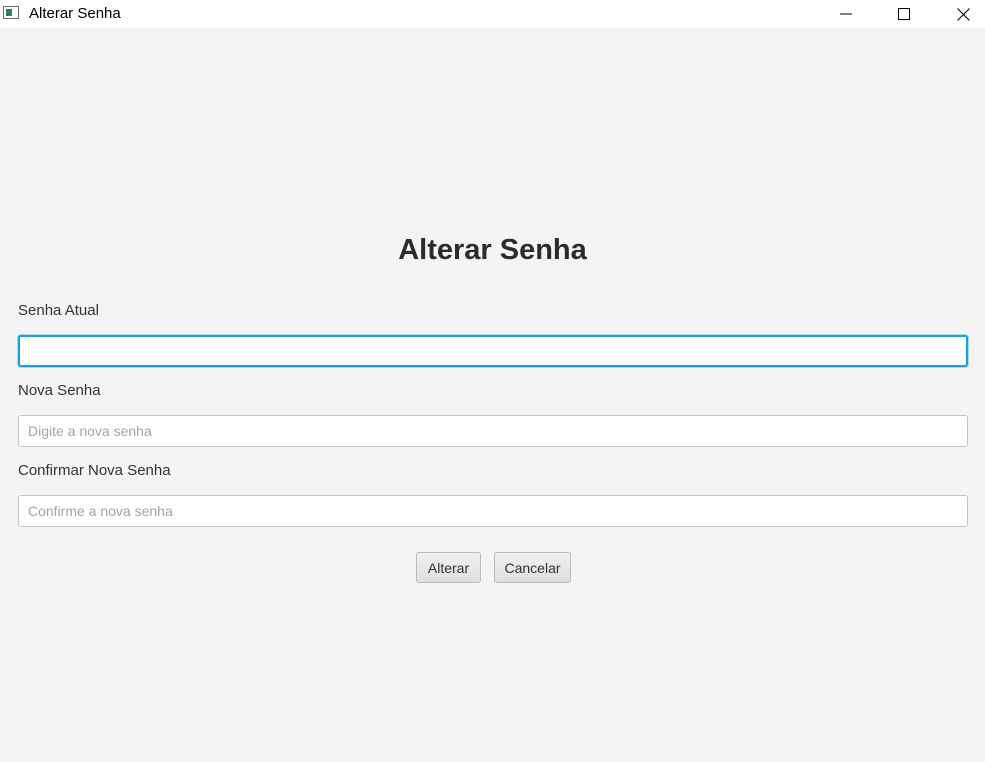 This screenshot has width=985, height=762. I want to click on app-icon, so click(11, 12).